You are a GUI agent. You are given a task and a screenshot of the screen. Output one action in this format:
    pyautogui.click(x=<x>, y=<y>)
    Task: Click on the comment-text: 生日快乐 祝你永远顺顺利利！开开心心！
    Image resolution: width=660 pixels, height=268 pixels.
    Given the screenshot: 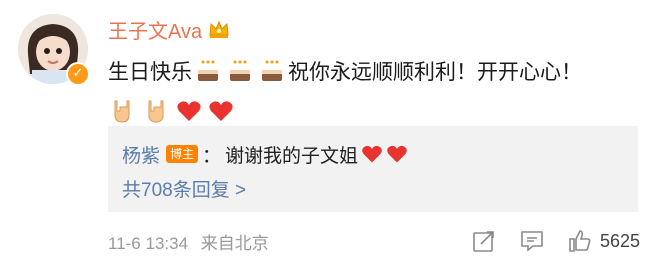 What is the action you would take?
    pyautogui.click(x=374, y=71)
    